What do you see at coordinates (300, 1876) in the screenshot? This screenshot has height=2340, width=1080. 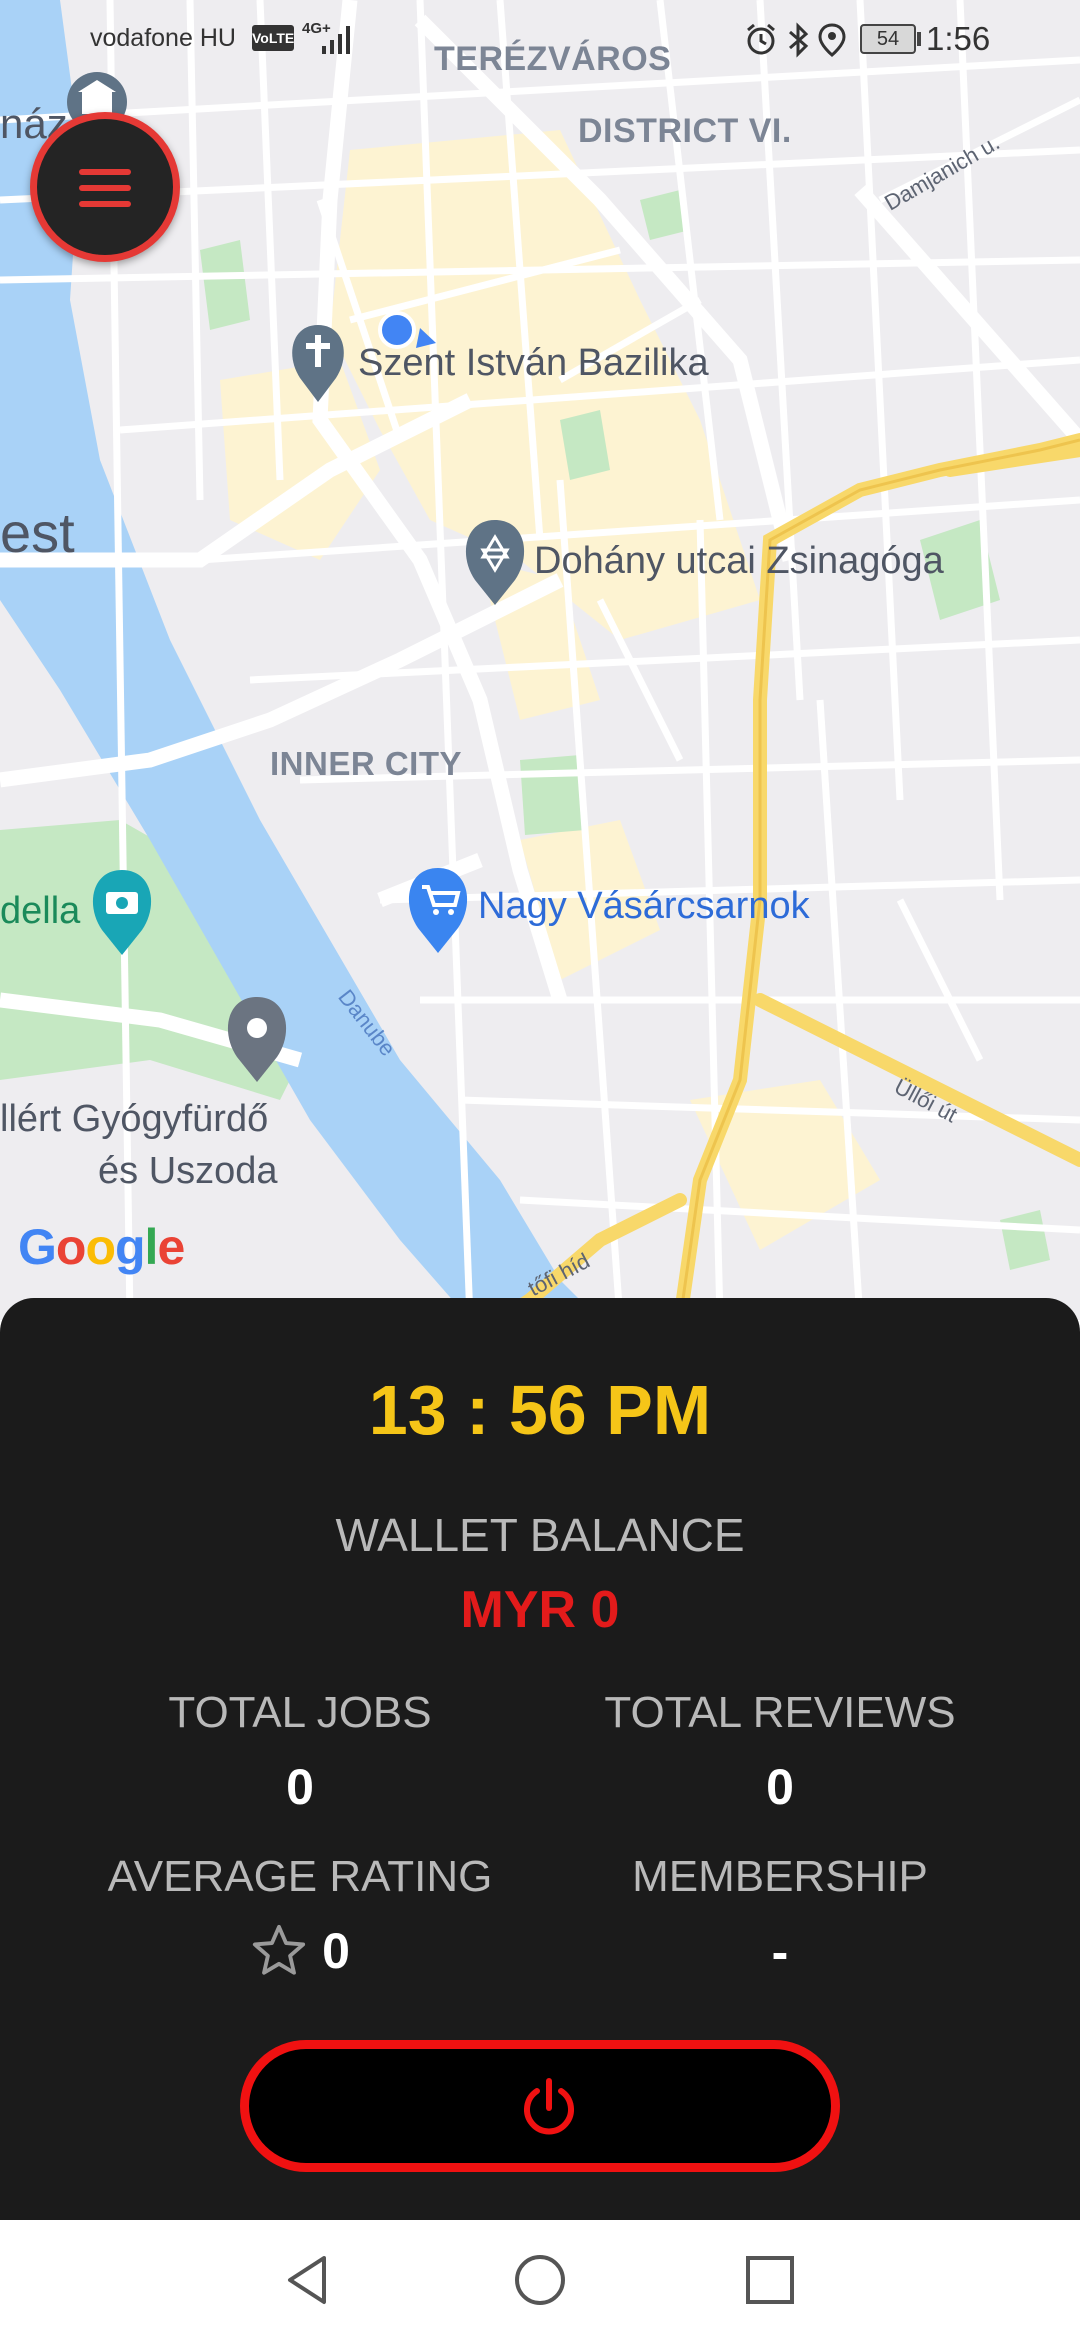 I see `average-rating-label: AVERAGE RATING` at bounding box center [300, 1876].